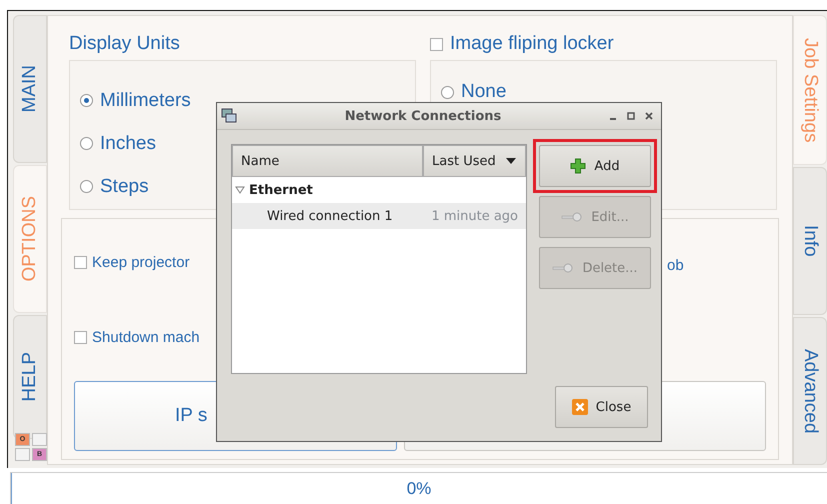 The image size is (827, 504). I want to click on radio-label: Steps, so click(124, 187).